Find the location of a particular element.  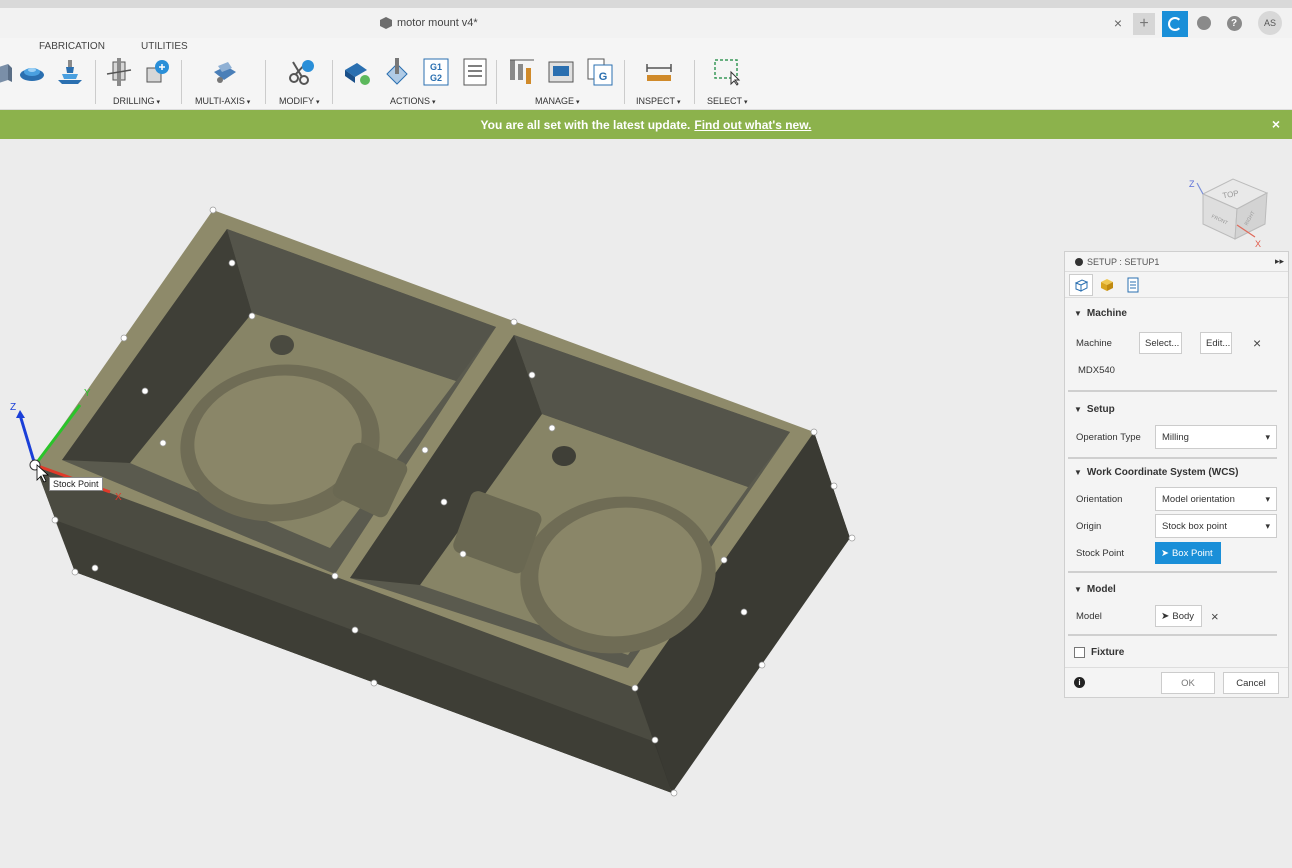

multi-axis-menu: MULTI-AXIS is located at coordinates (222, 101).